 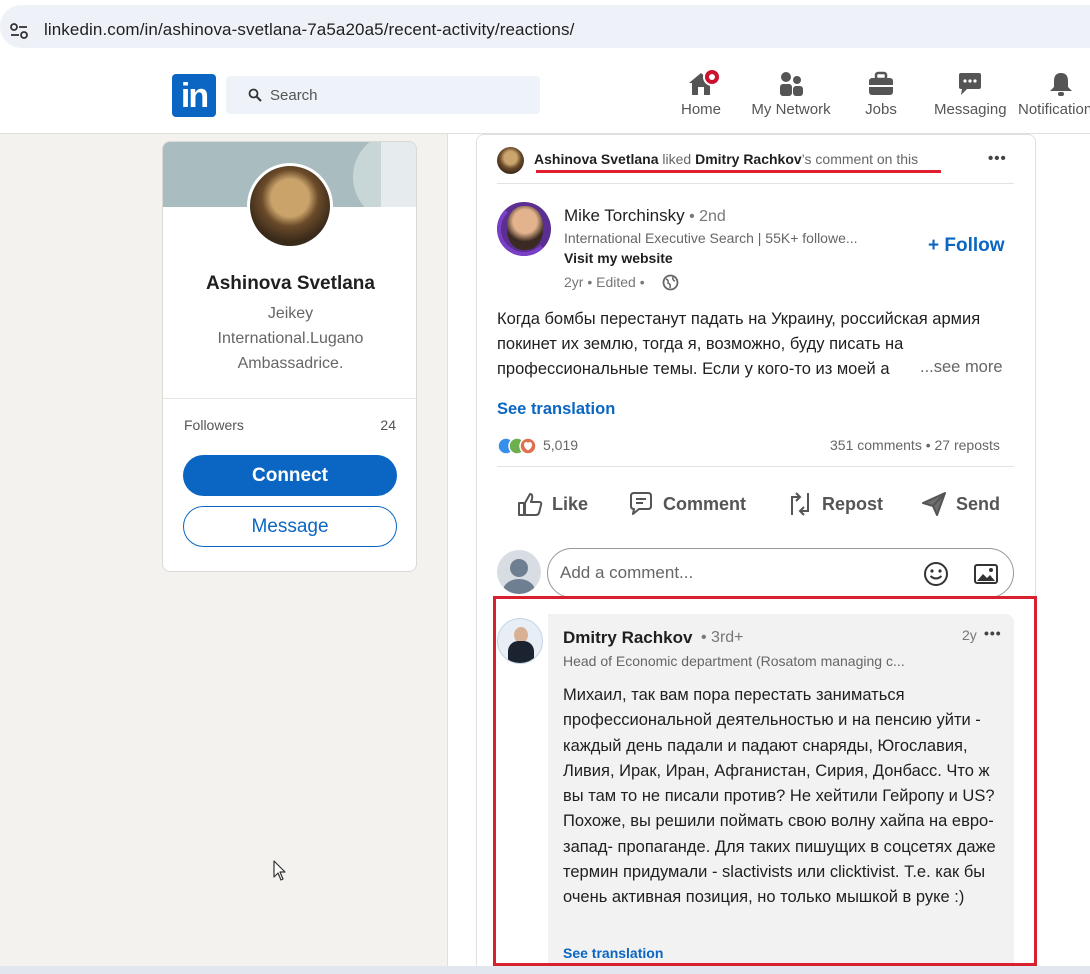 I want to click on site-settings-icon, so click(x=19, y=31).